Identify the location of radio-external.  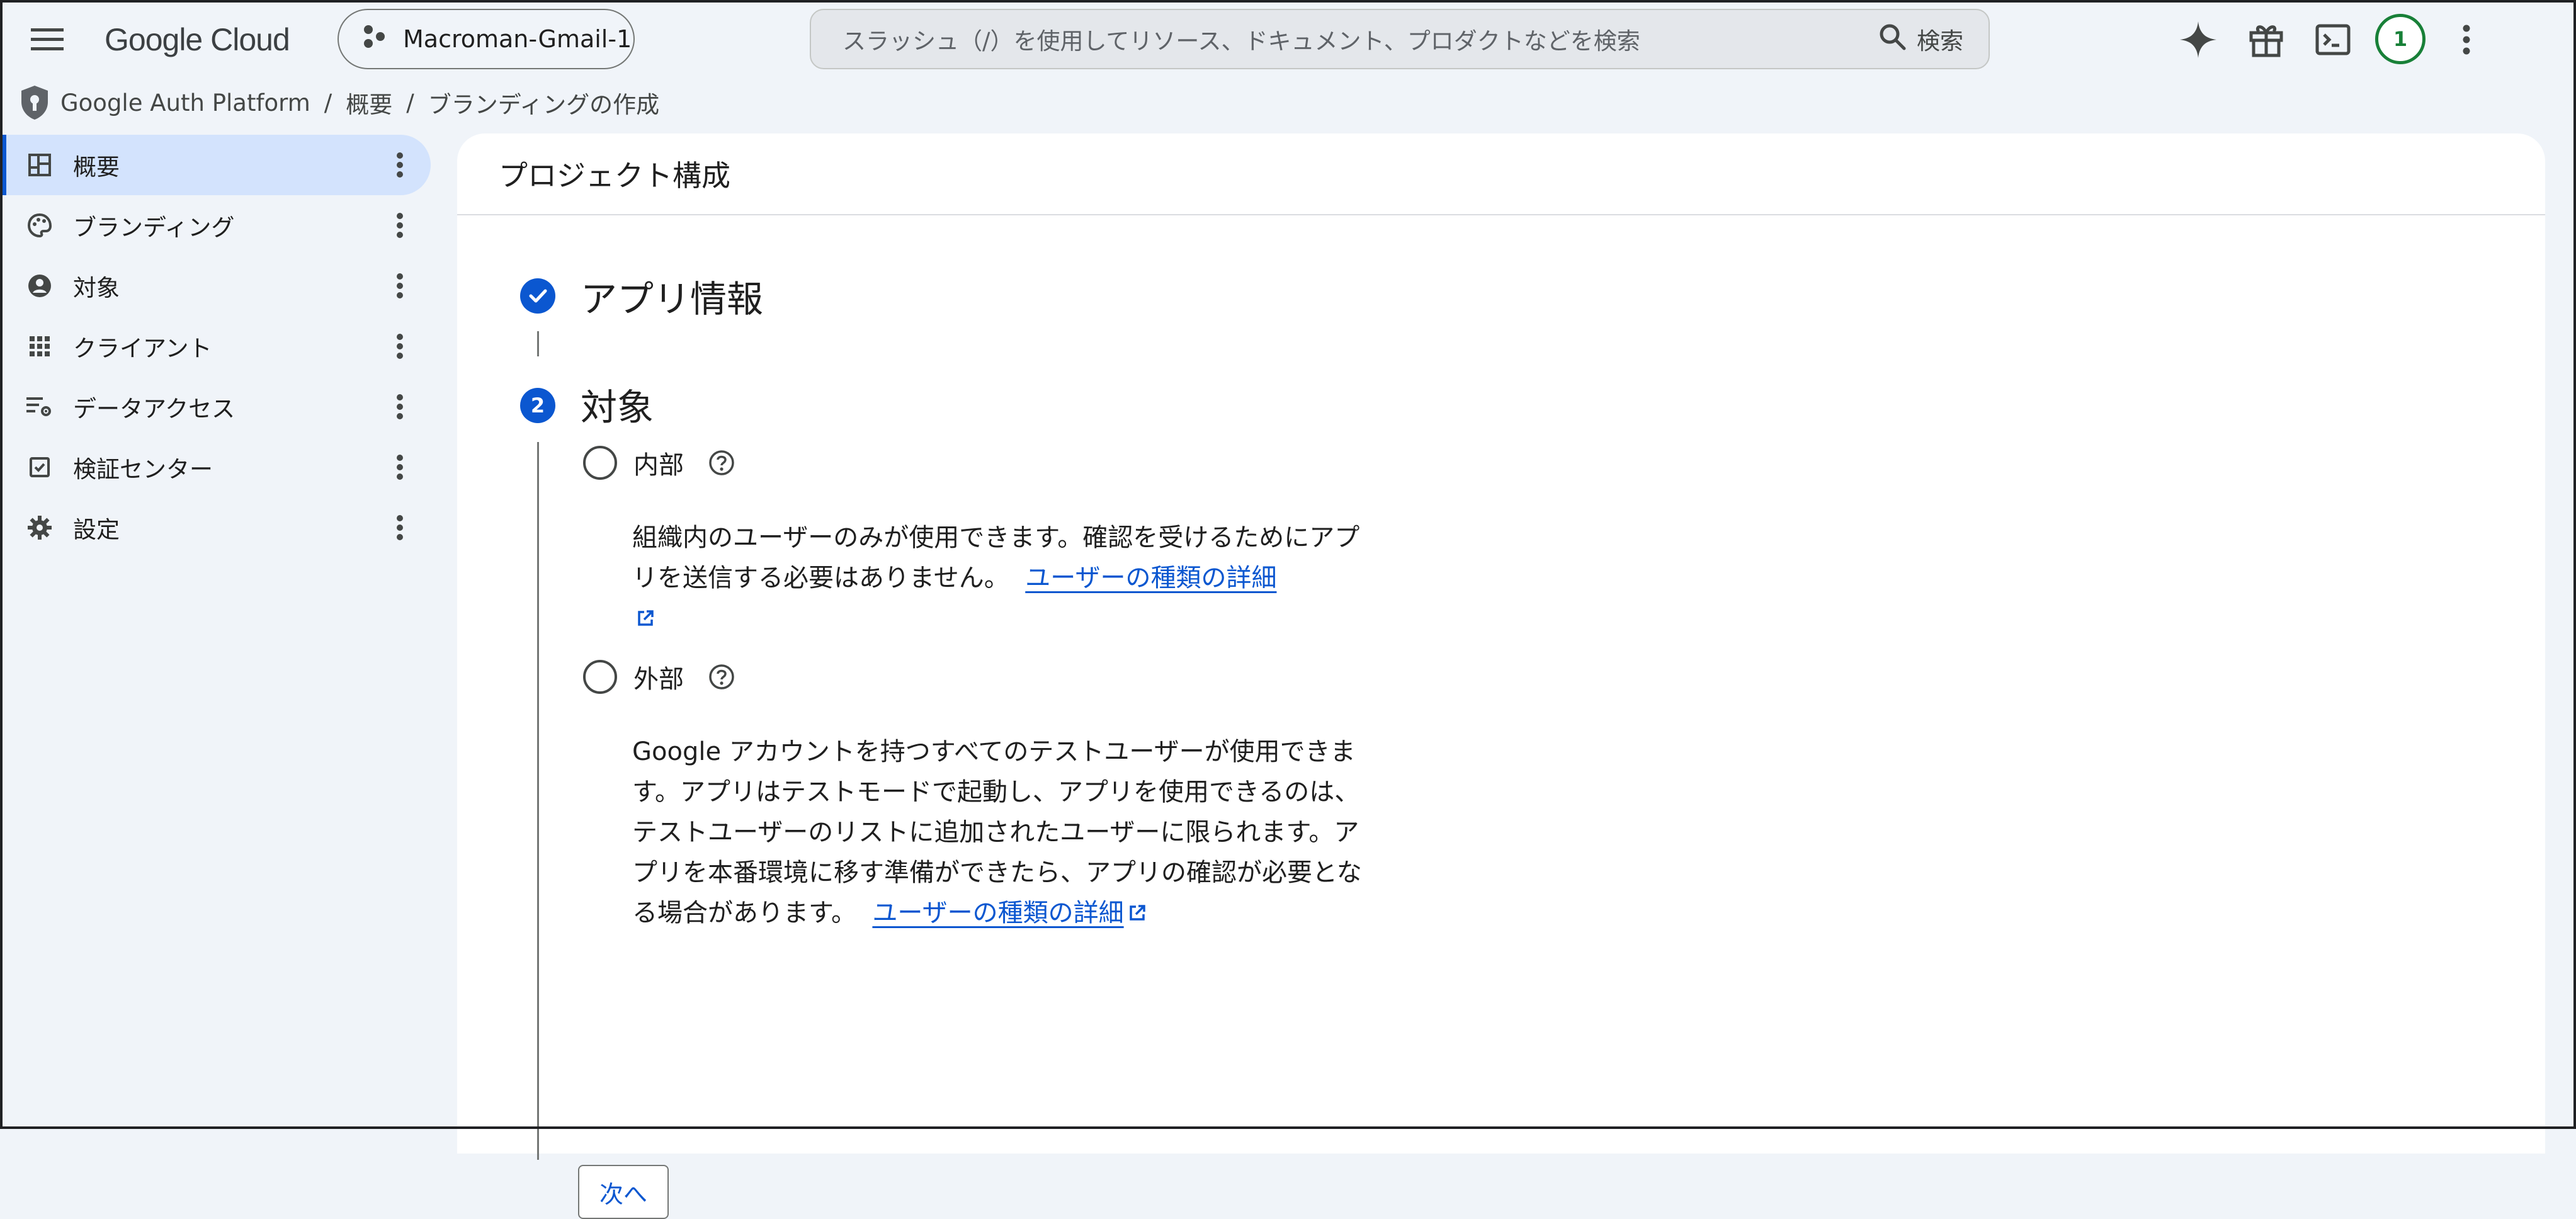
(600, 677).